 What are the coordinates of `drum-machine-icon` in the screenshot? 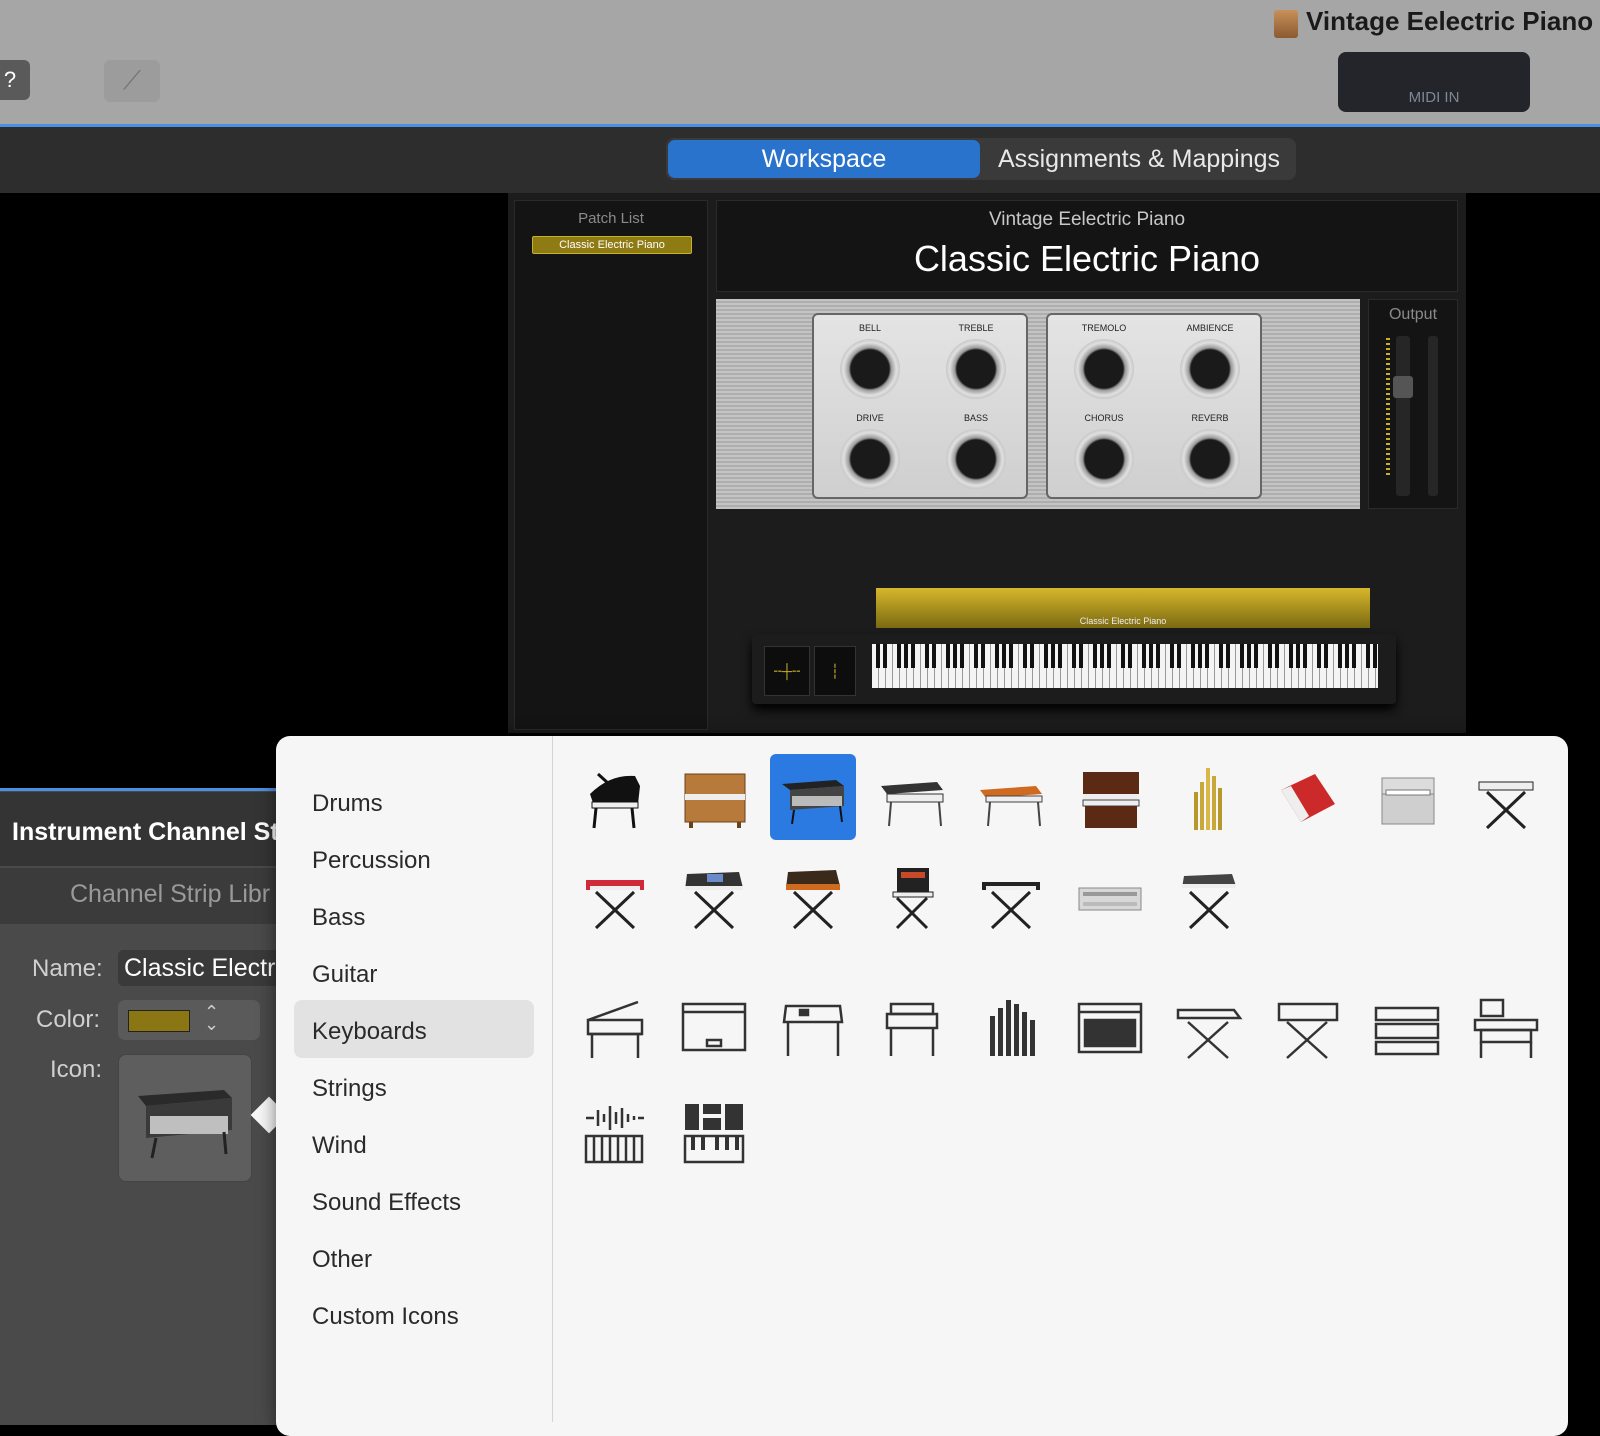 It's located at (1110, 899).